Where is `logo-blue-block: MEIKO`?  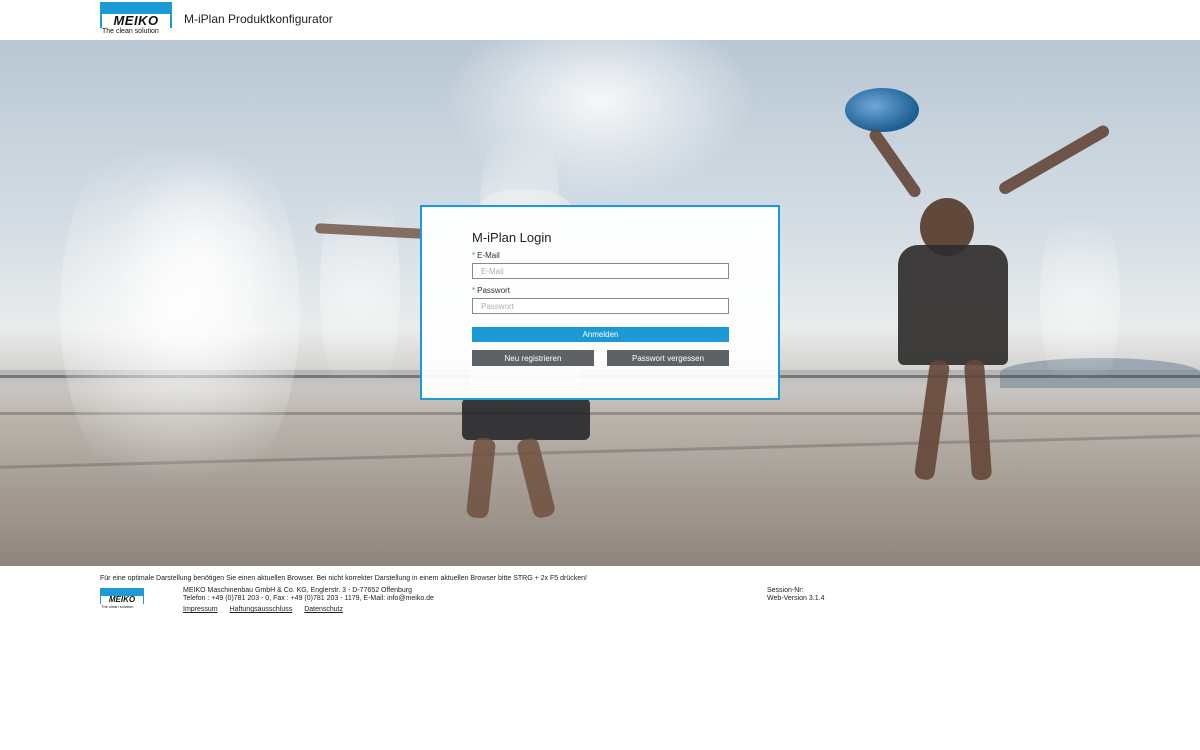
logo-blue-block: MEIKO is located at coordinates (136, 15).